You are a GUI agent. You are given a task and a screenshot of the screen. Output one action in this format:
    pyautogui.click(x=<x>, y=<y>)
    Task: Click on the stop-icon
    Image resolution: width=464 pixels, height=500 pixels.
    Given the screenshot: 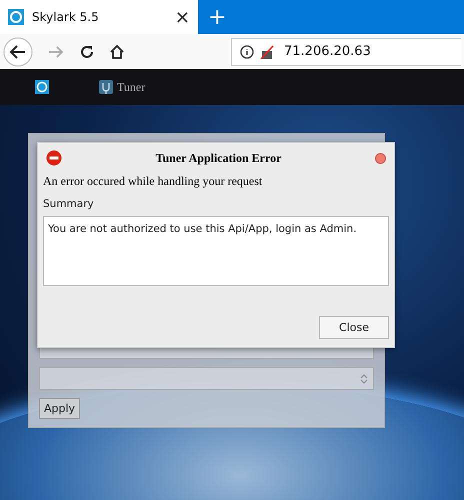 What is the action you would take?
    pyautogui.click(x=54, y=158)
    